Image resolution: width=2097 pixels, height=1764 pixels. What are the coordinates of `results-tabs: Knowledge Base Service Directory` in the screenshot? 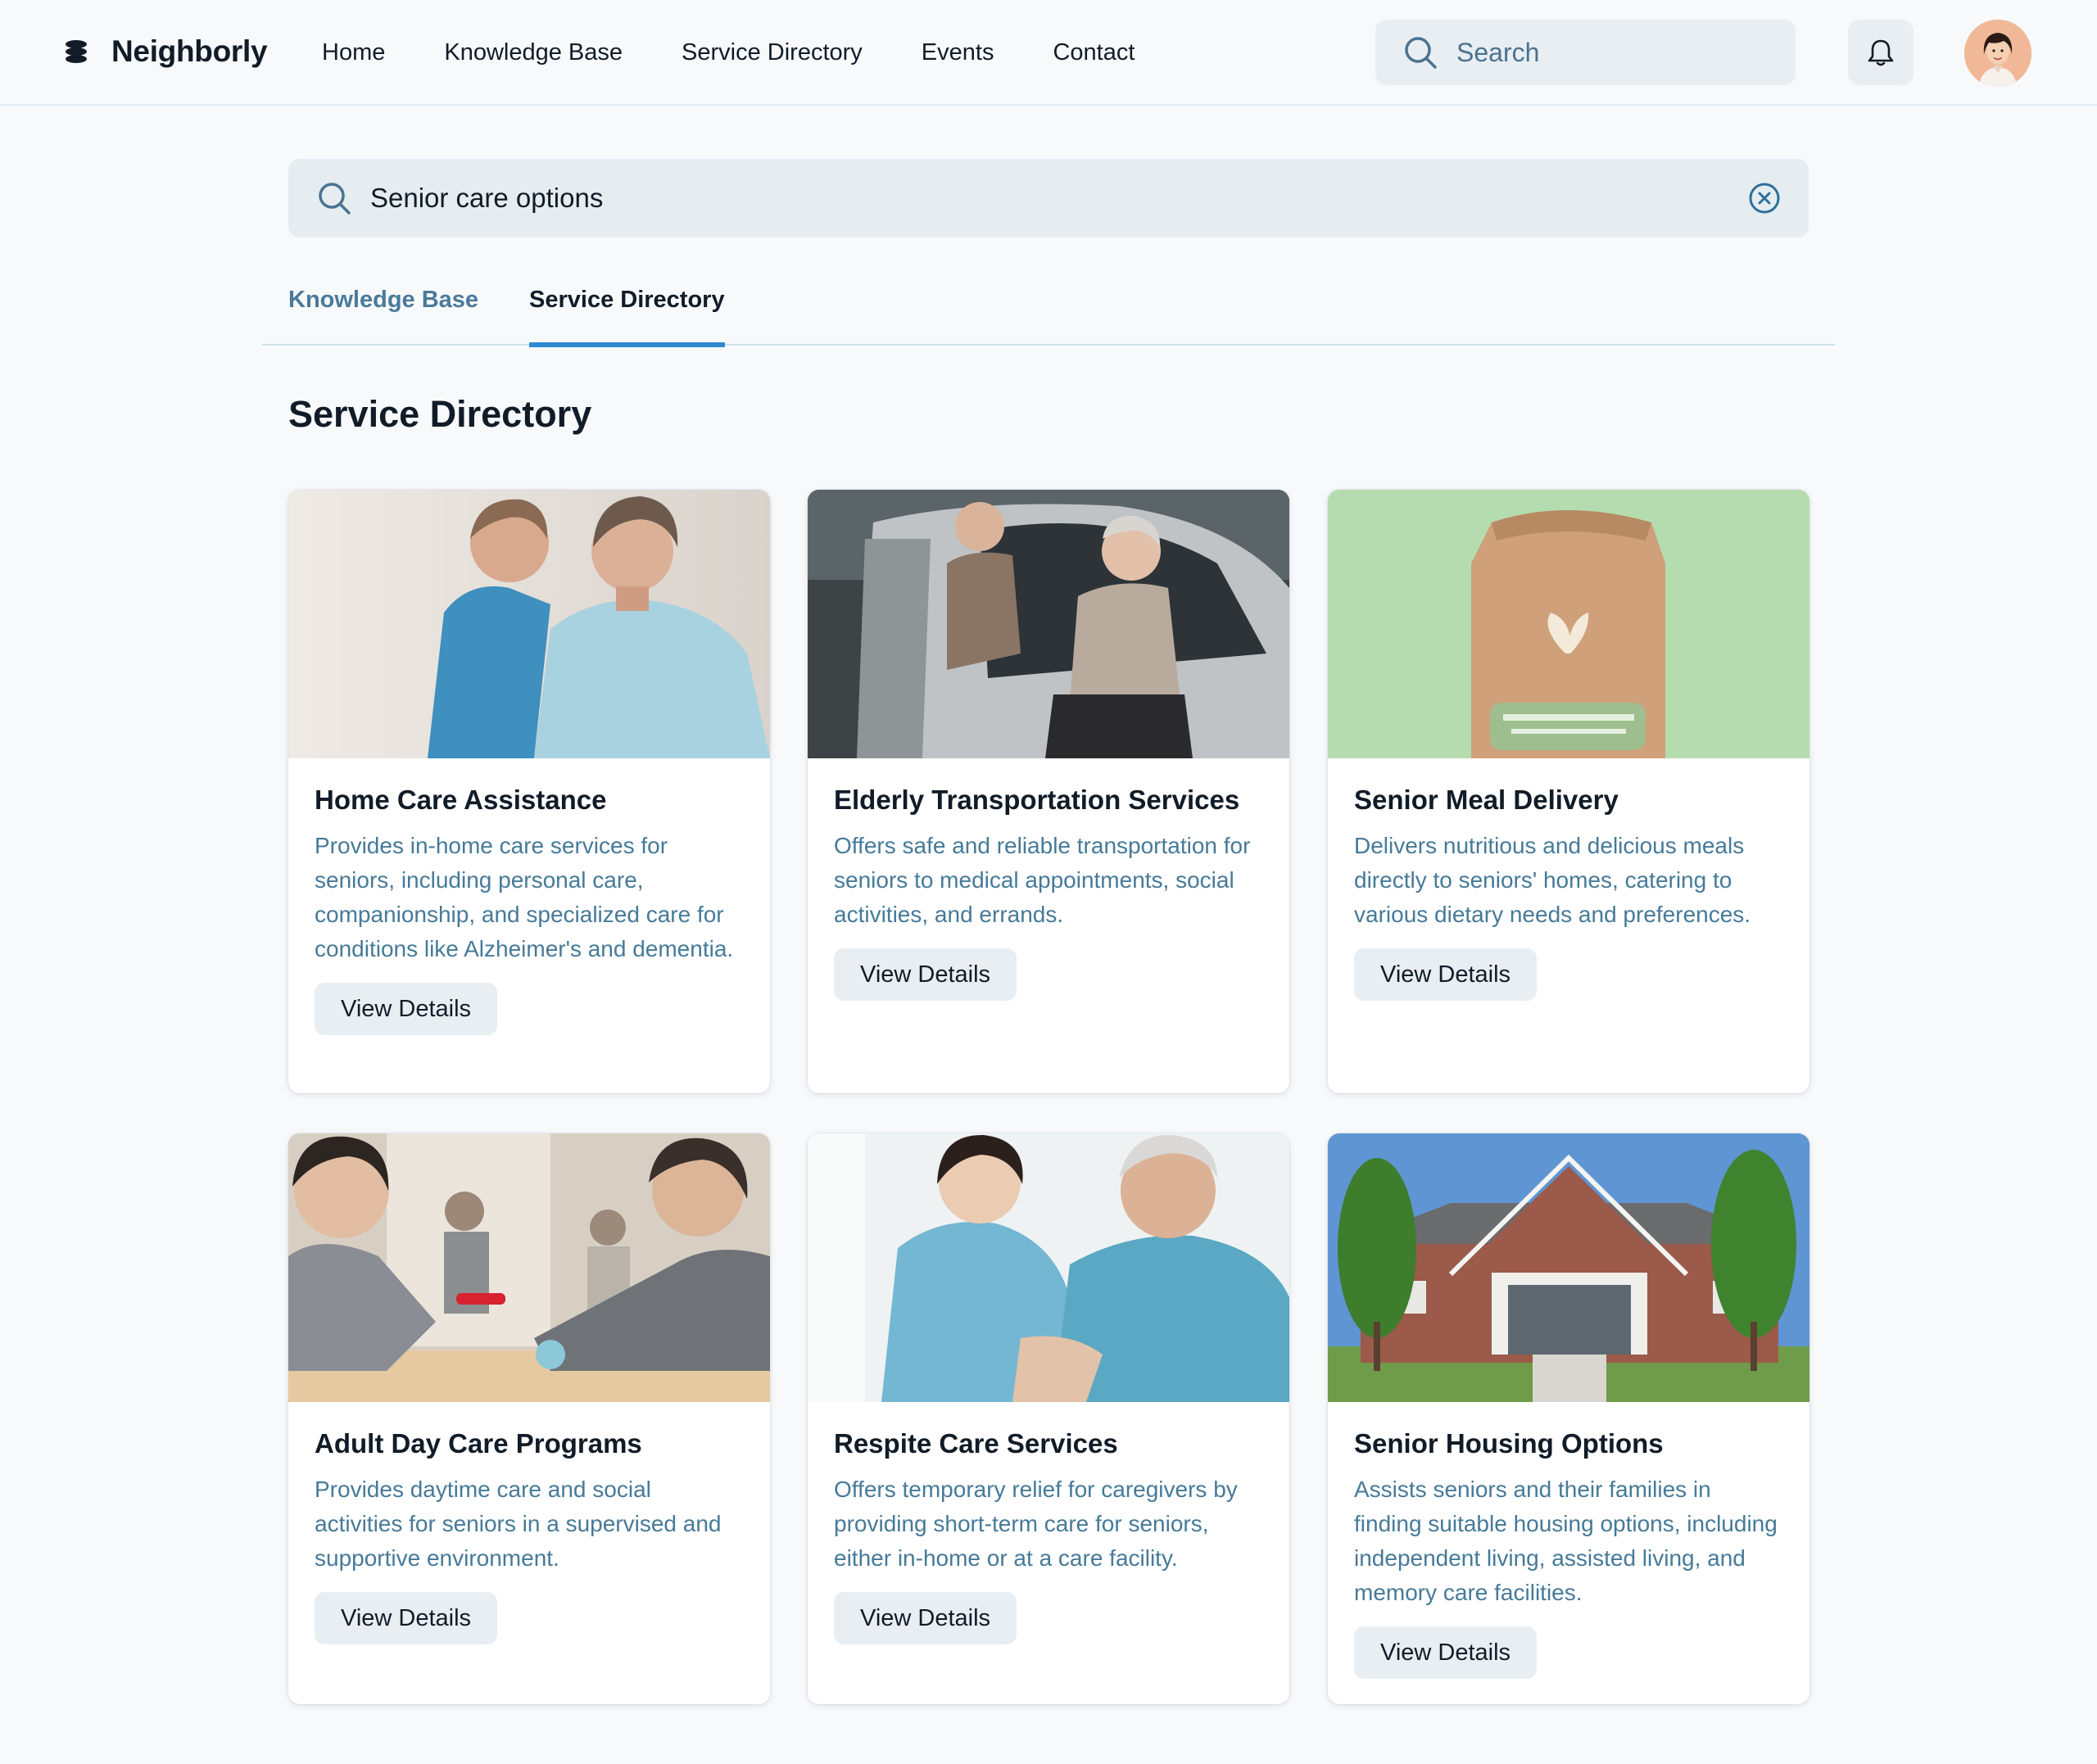 It's located at (1048, 309).